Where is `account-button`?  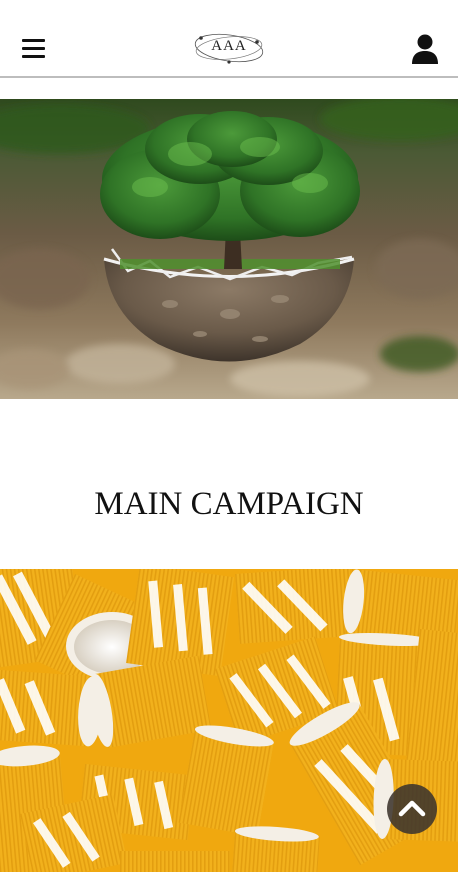
account-button is located at coordinates (425, 49).